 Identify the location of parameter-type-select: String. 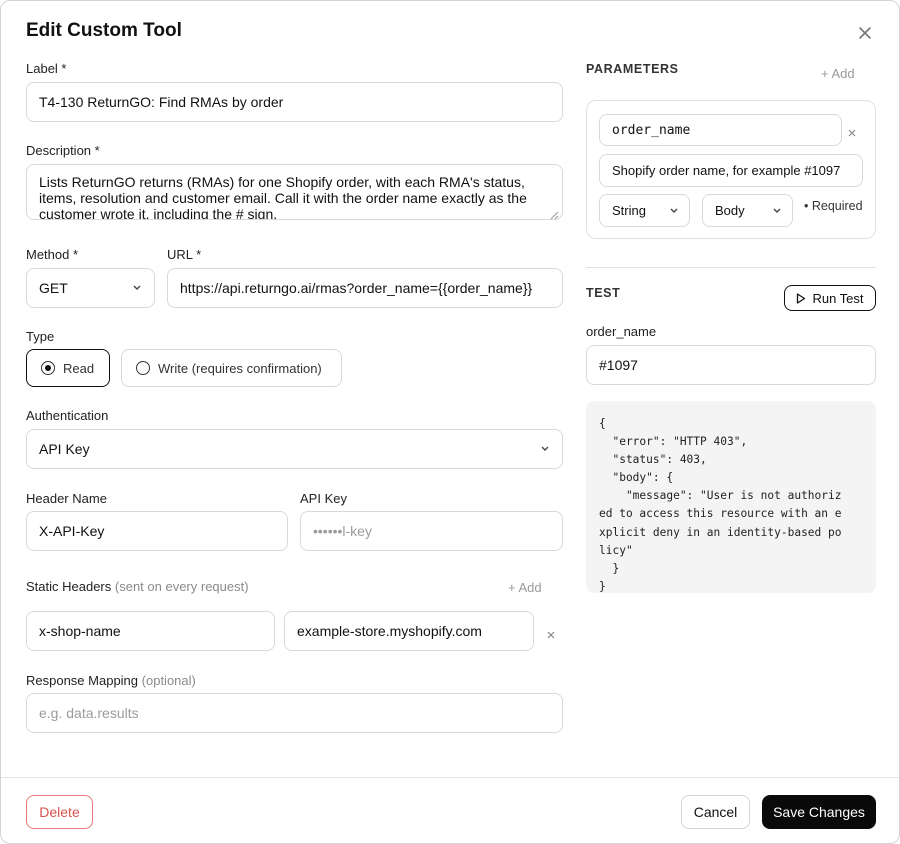
(644, 210).